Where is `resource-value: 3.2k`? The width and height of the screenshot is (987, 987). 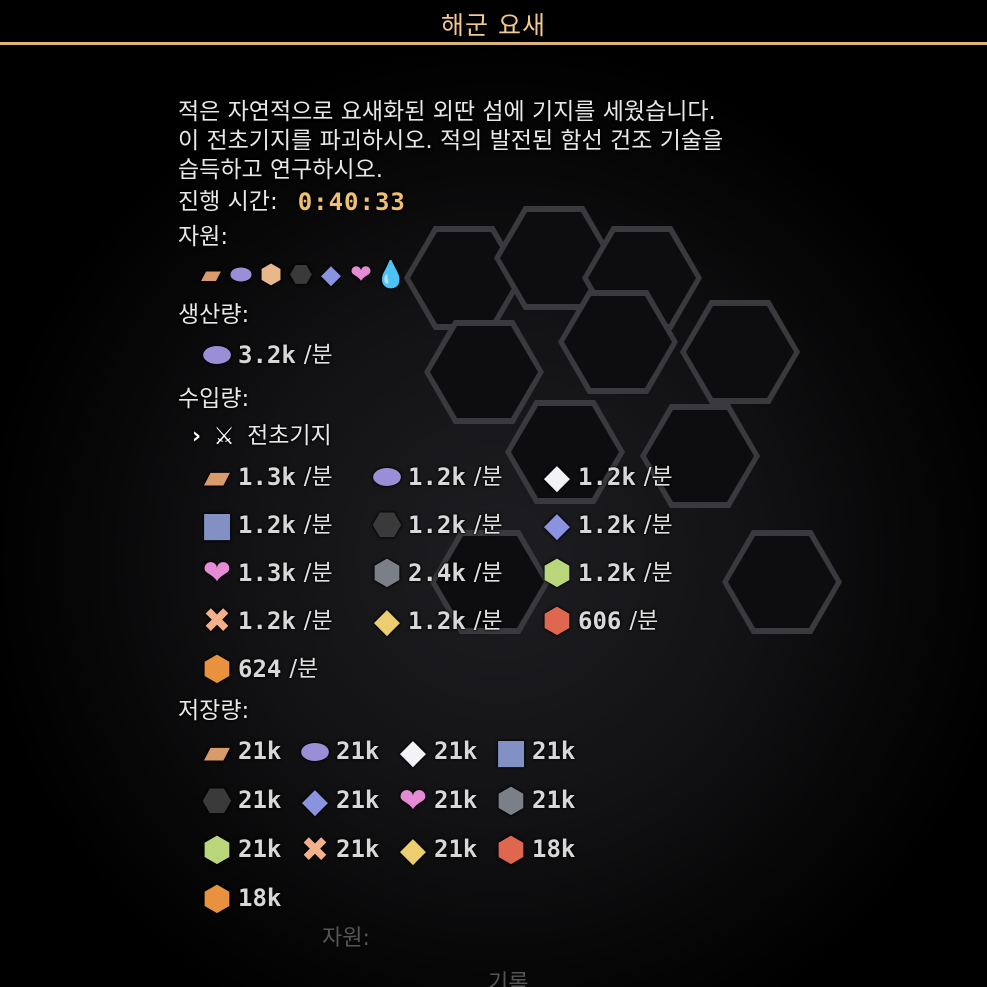 resource-value: 3.2k is located at coordinates (267, 354).